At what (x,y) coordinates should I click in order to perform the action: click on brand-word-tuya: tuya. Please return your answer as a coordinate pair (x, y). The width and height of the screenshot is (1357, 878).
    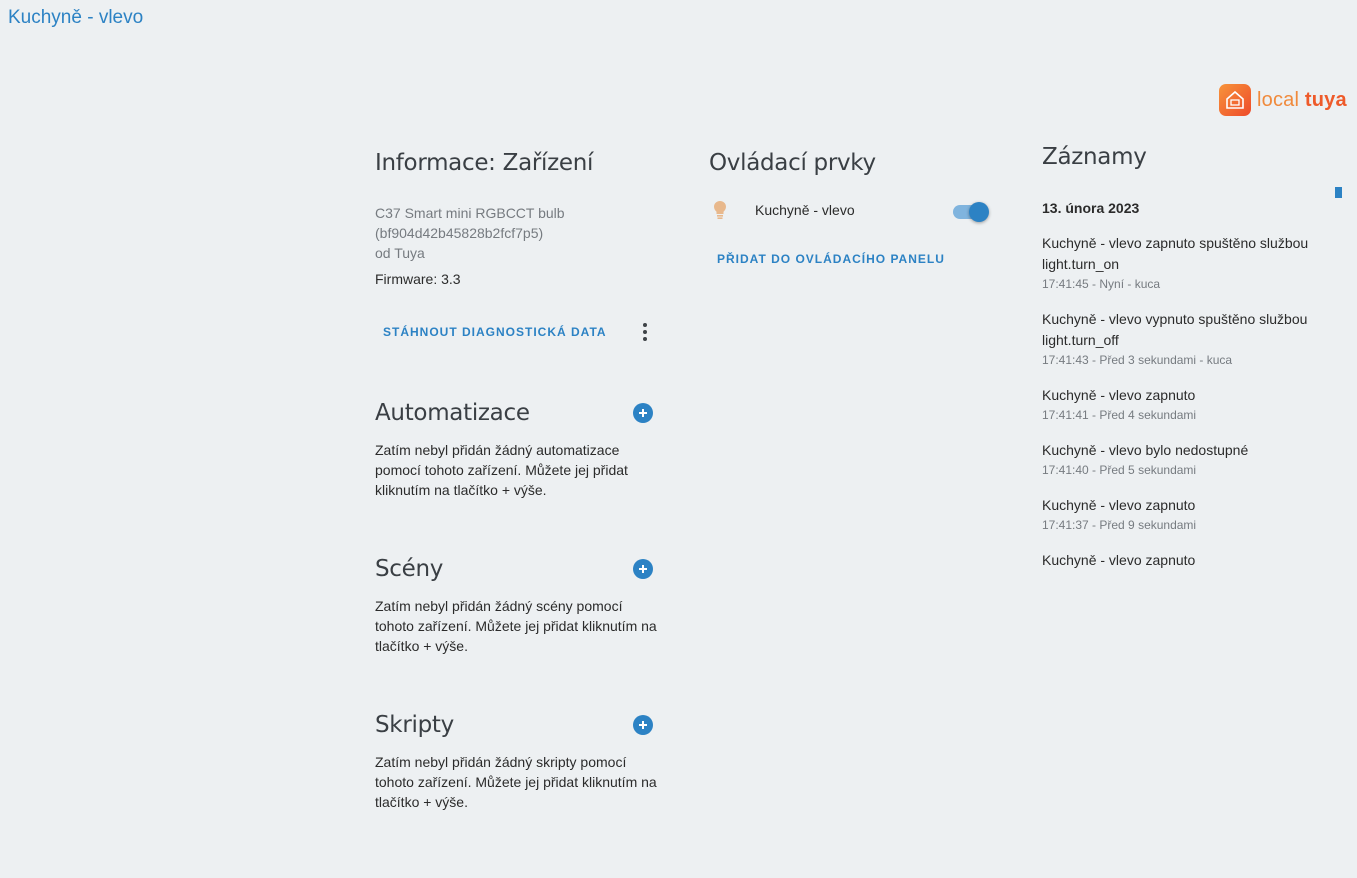
    Looking at the image, I should click on (1325, 99).